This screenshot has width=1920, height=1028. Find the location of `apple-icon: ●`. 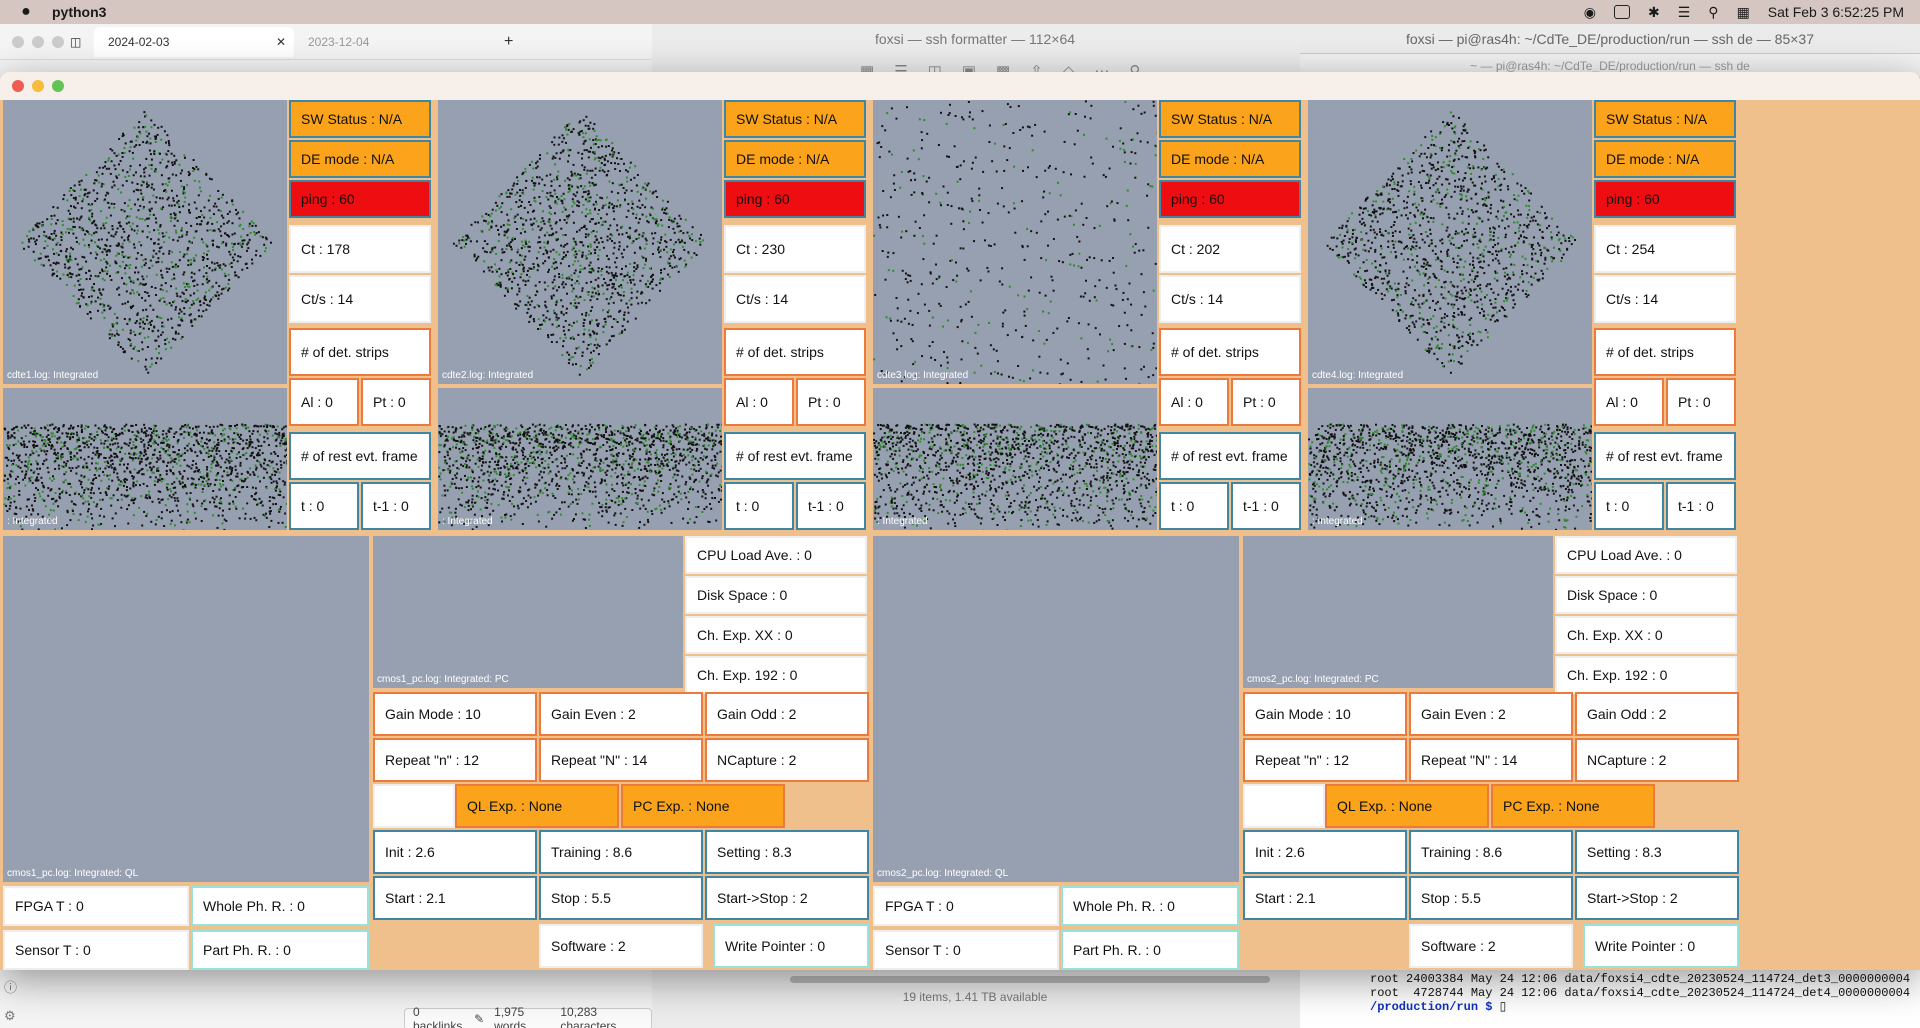

apple-icon: ● is located at coordinates (26, 12).